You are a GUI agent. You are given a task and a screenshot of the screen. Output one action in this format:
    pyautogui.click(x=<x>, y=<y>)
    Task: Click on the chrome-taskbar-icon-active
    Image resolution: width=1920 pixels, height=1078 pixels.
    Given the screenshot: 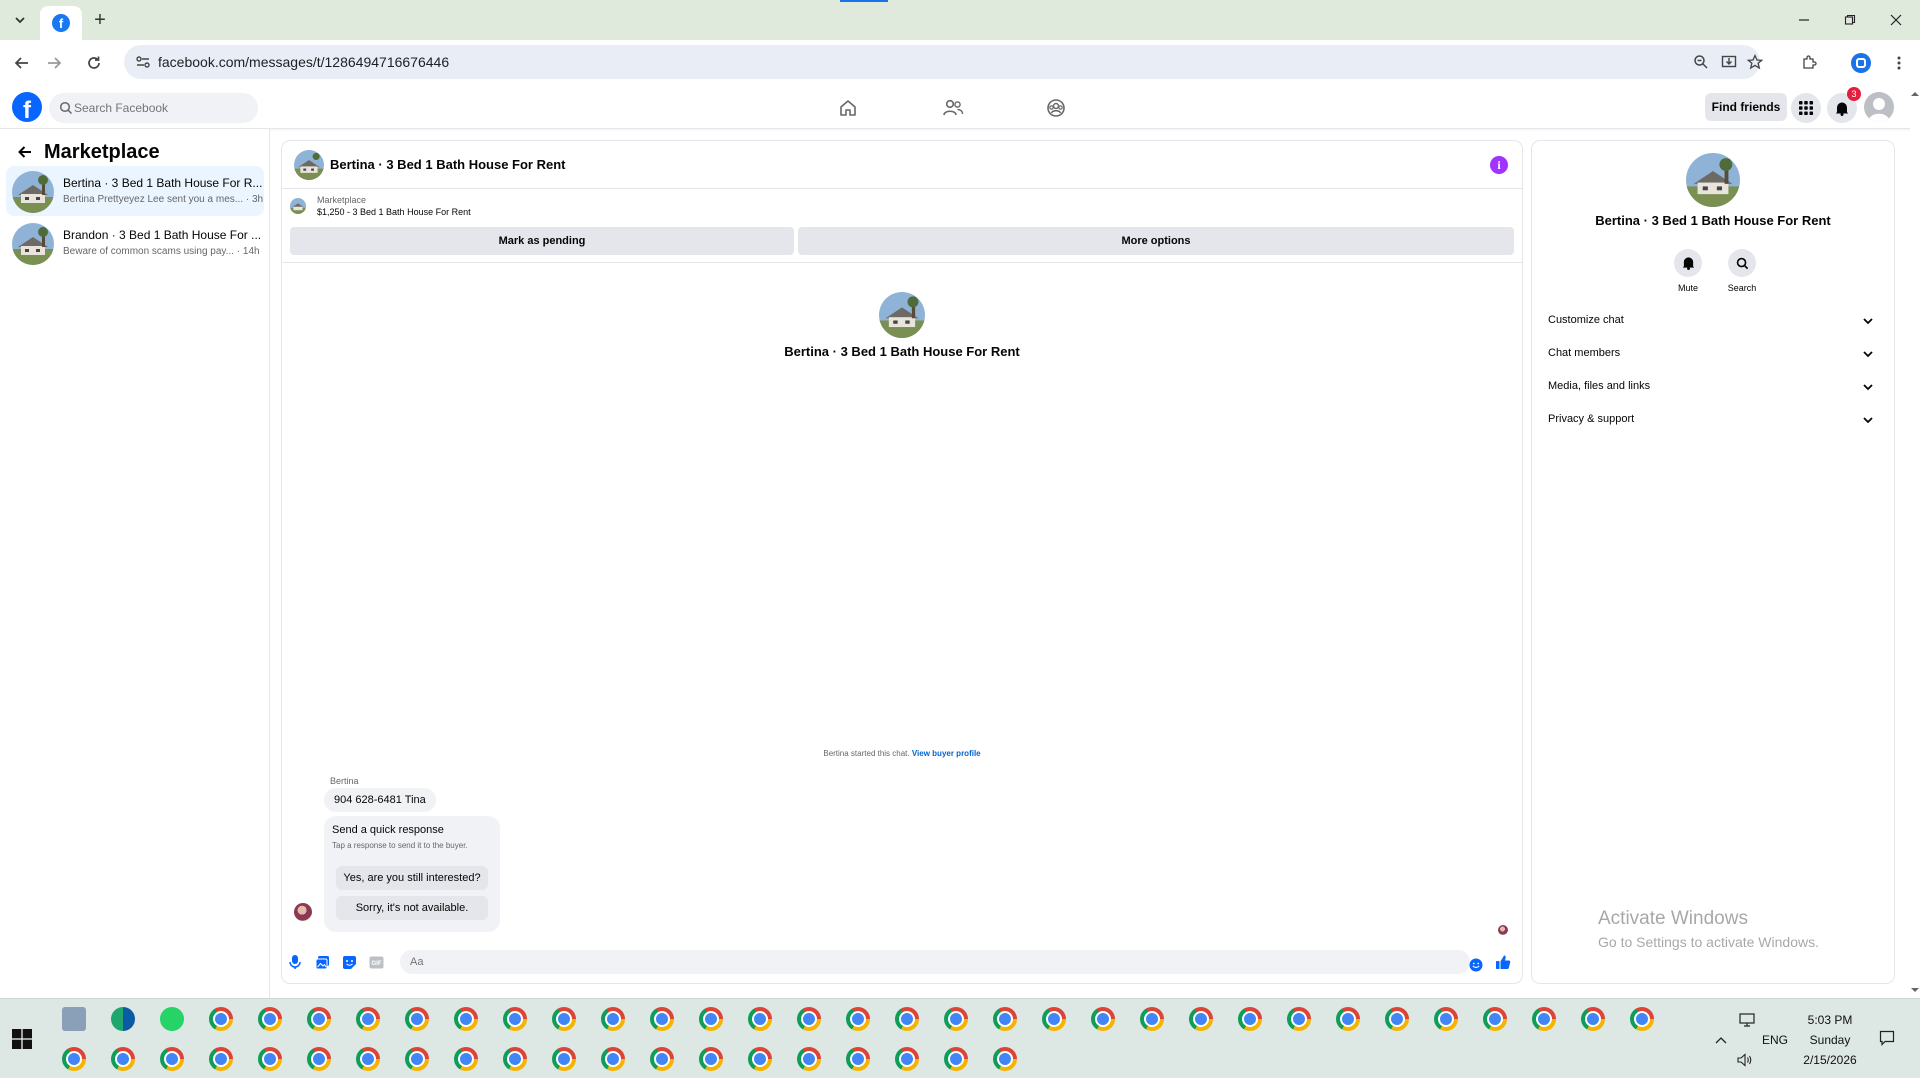 What is the action you would take?
    pyautogui.click(x=270, y=1059)
    